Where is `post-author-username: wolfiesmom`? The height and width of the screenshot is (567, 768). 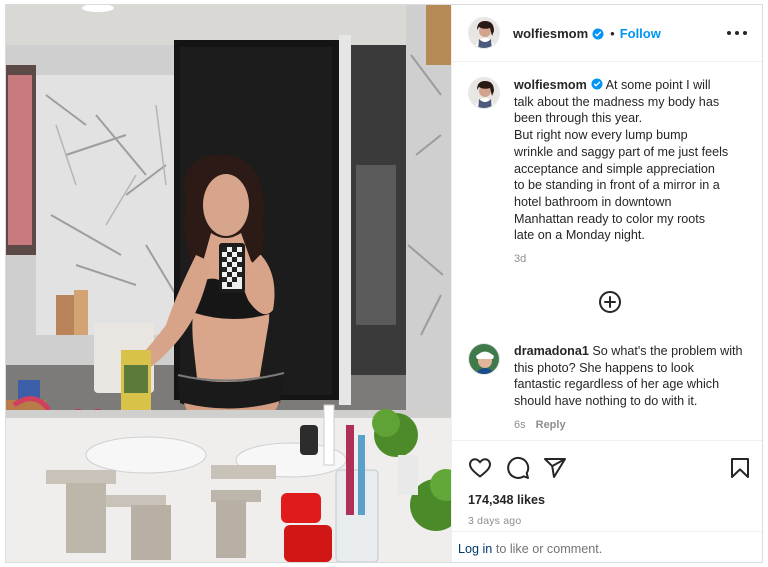 post-author-username: wolfiesmom is located at coordinates (550, 33).